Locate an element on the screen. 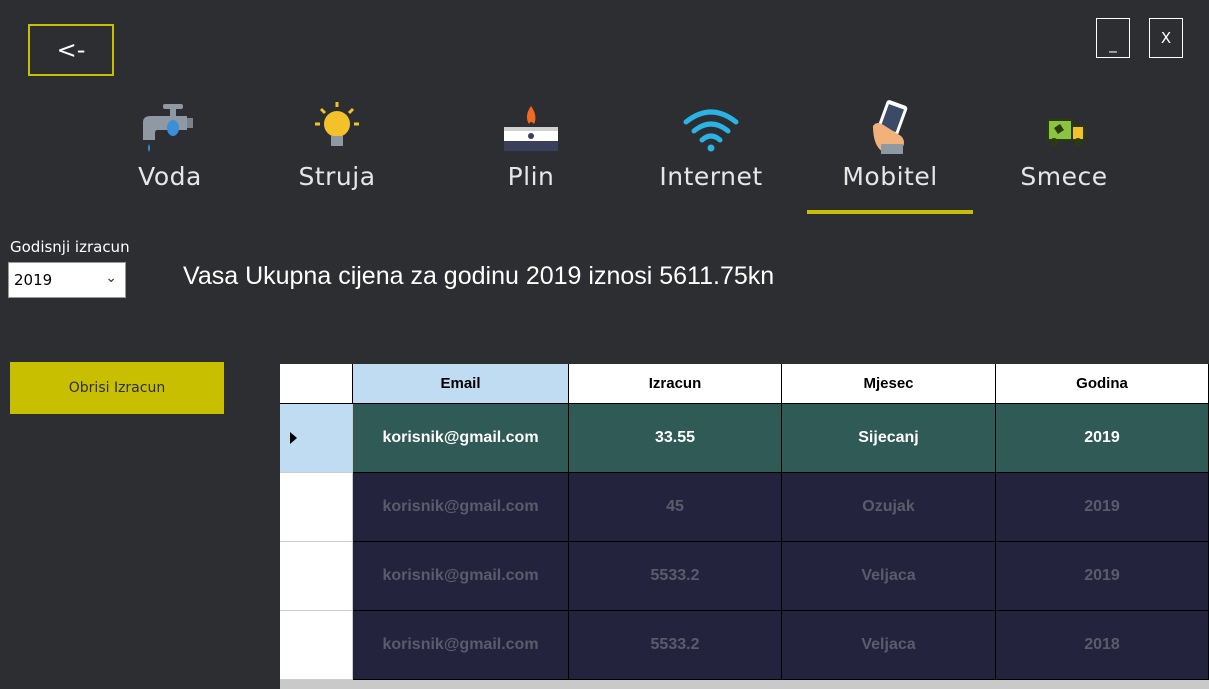 The image size is (1209, 689). cell-mjesec: Ozujak is located at coordinates (889, 507).